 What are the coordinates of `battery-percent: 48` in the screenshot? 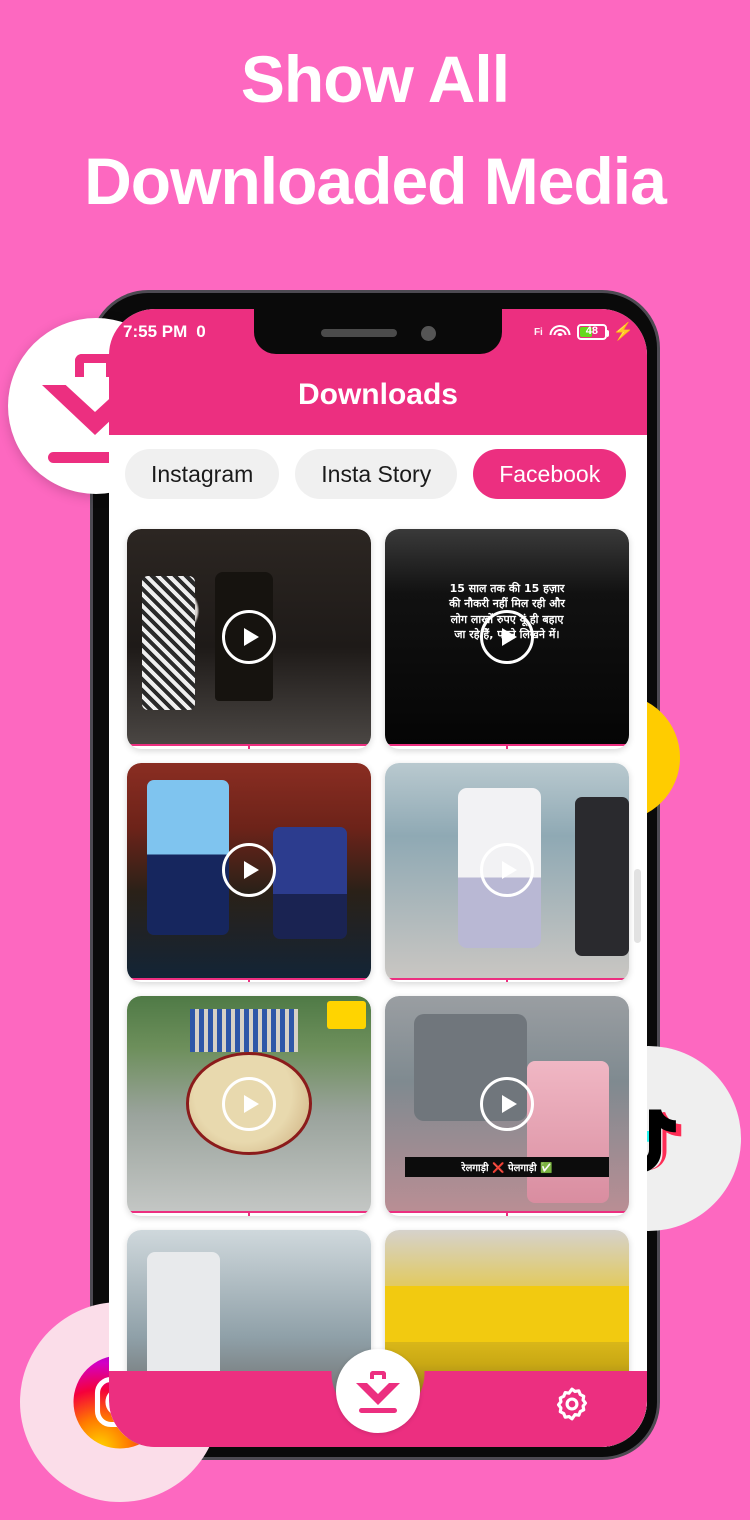 It's located at (591, 331).